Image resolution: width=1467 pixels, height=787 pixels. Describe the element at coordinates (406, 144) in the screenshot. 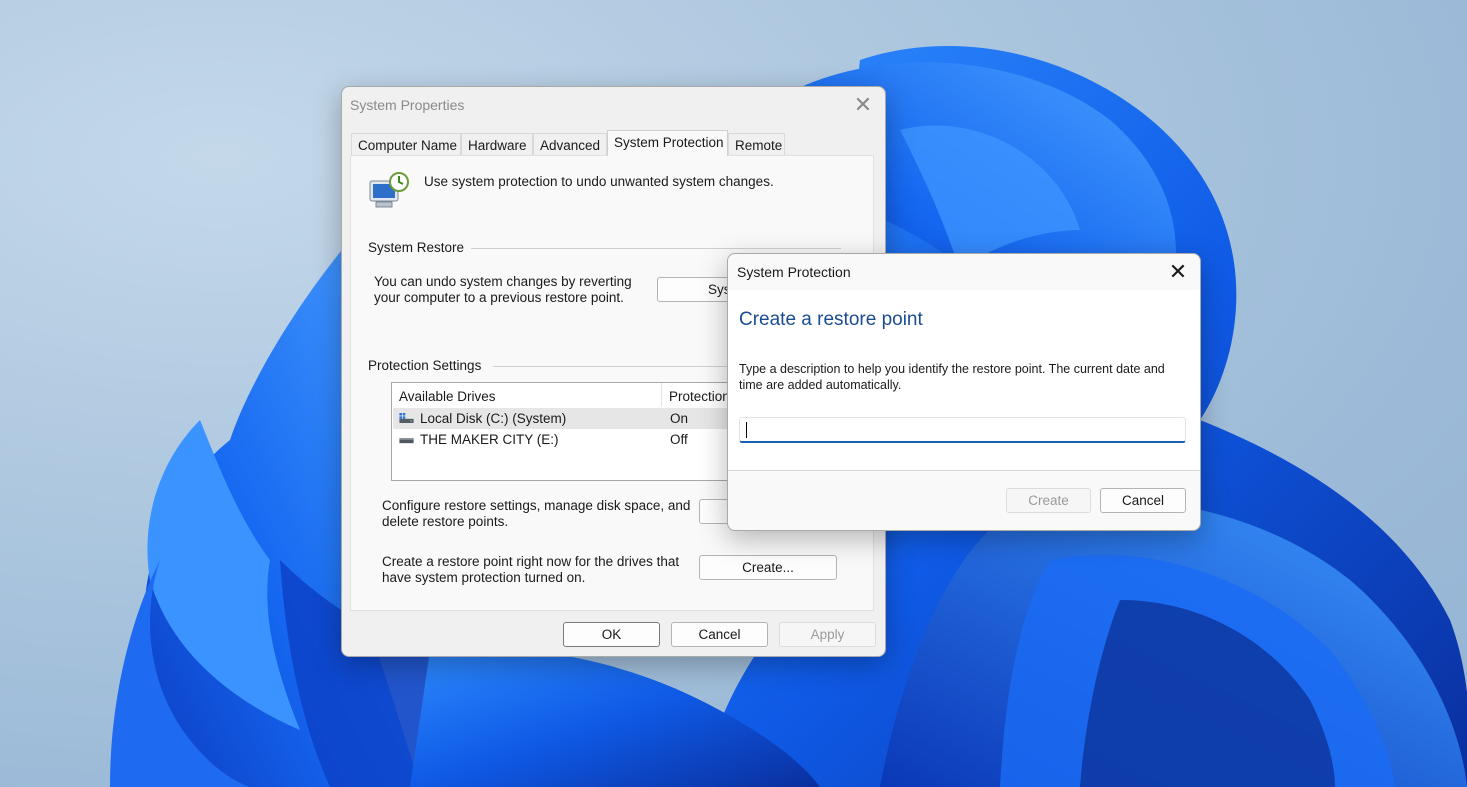

I see `tab-computer-name: Computer Name` at that location.